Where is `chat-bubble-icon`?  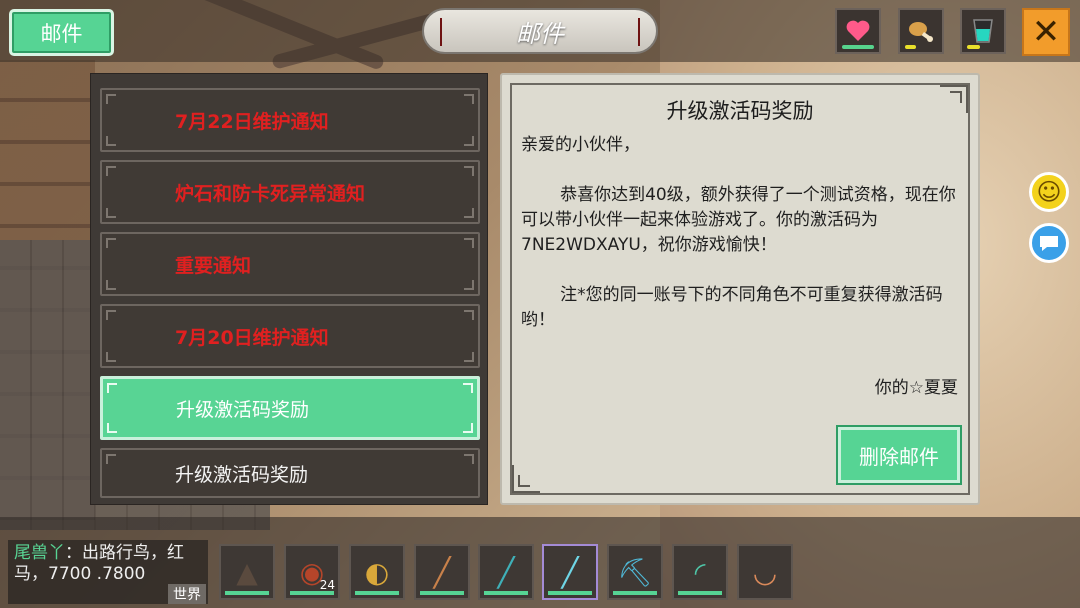 chat-bubble-icon is located at coordinates (1049, 243).